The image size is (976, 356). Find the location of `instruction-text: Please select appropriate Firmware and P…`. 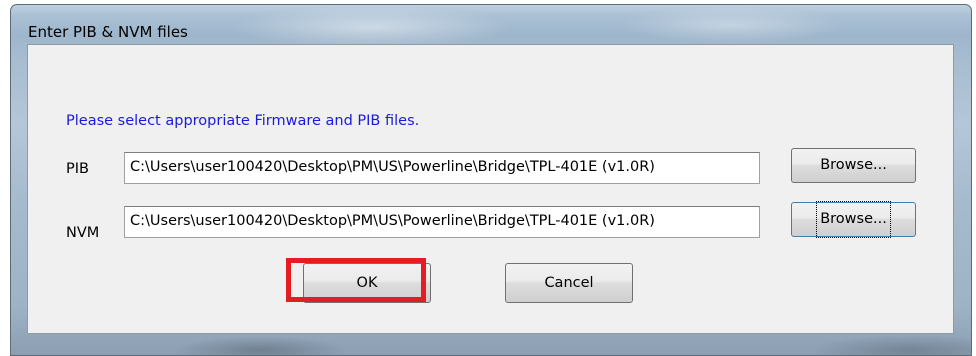

instruction-text: Please select appropriate Firmware and P… is located at coordinates (243, 121).